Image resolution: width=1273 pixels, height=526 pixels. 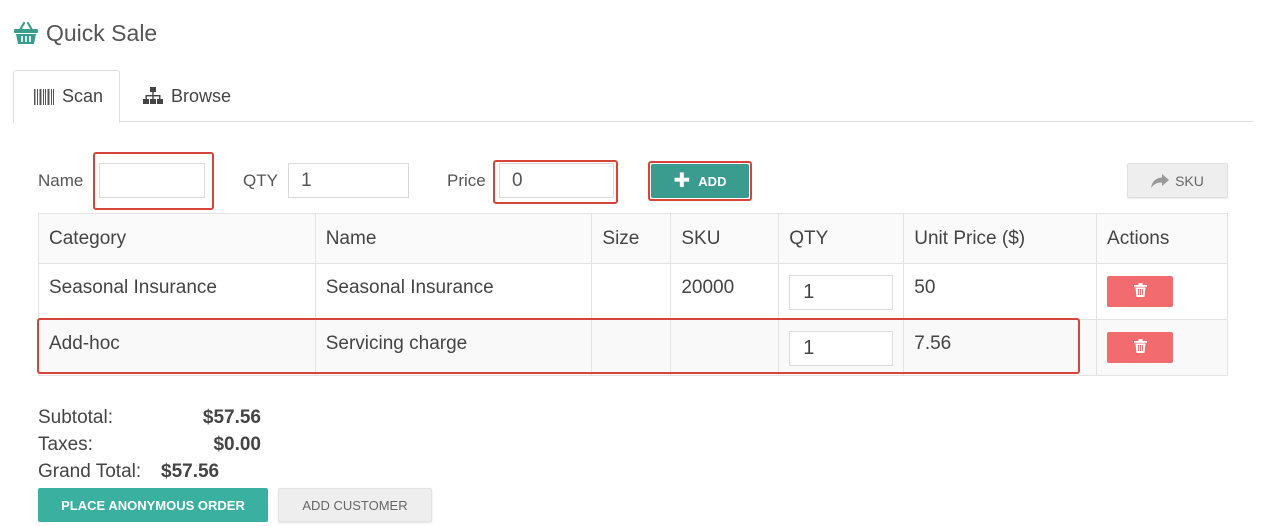 What do you see at coordinates (712, 181) in the screenshot?
I see `add-button-label: ADD` at bounding box center [712, 181].